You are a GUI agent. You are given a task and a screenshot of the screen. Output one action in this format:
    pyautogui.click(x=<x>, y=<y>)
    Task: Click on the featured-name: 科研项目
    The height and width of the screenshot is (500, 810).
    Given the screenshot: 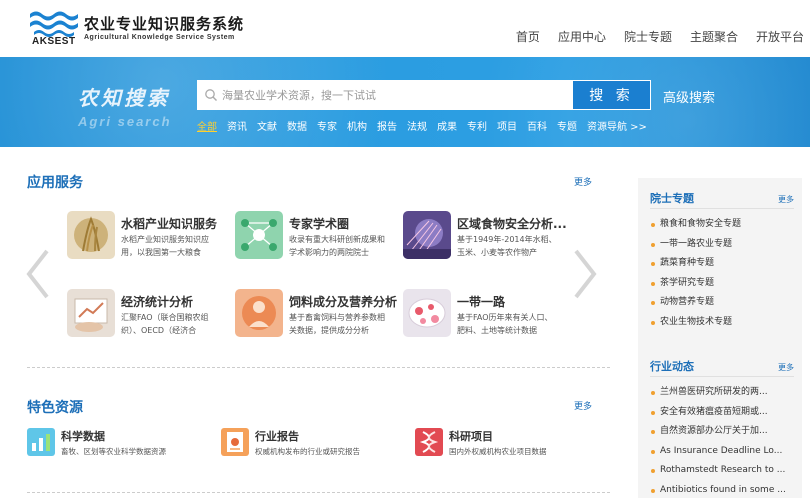 What is the action you would take?
    pyautogui.click(x=471, y=436)
    